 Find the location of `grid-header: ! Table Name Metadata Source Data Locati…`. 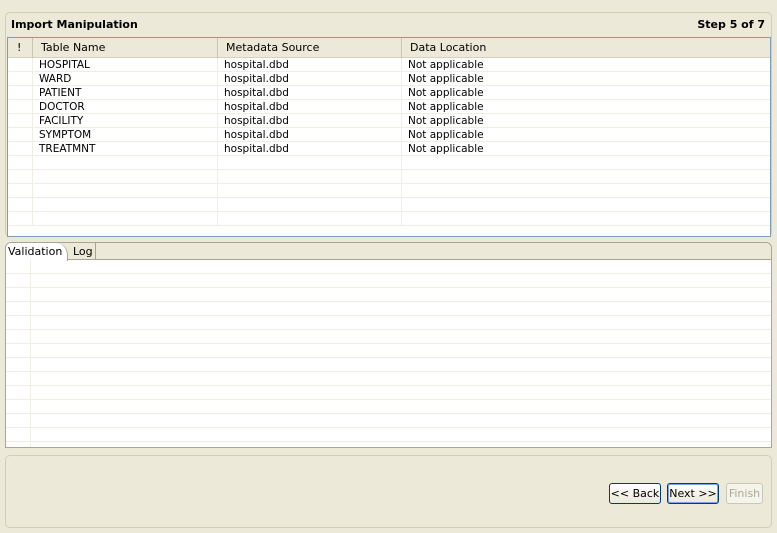

grid-header: ! Table Name Metadata Source Data Locati… is located at coordinates (389, 48).